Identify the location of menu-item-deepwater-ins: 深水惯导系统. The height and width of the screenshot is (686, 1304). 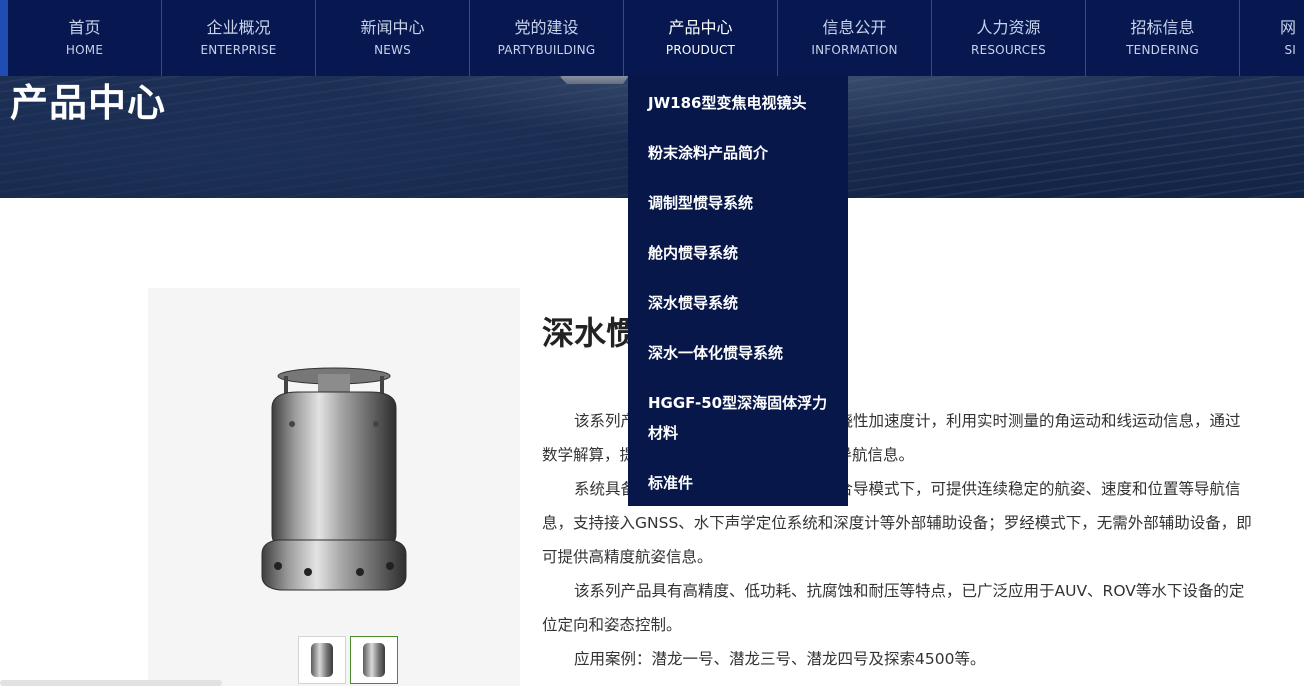
(738, 303).